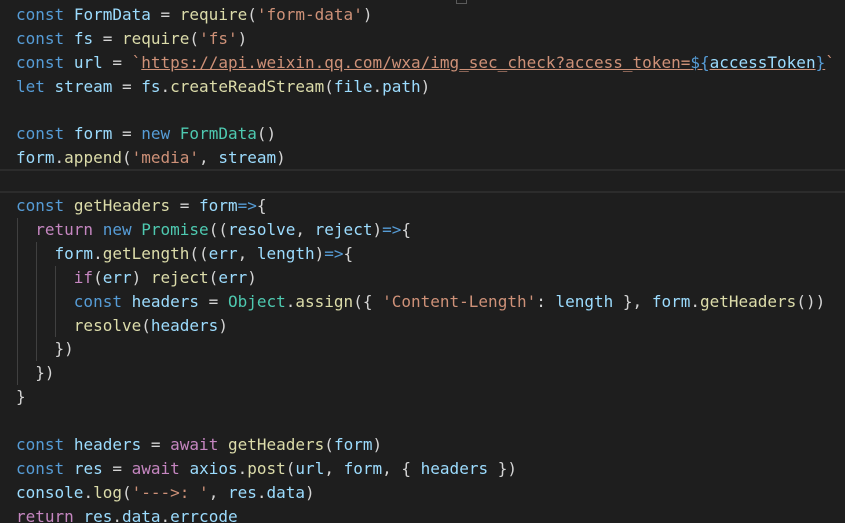 The image size is (845, 523). Describe the element at coordinates (459, 301) in the screenshot. I see `code-token: 'Content-Length'` at that location.